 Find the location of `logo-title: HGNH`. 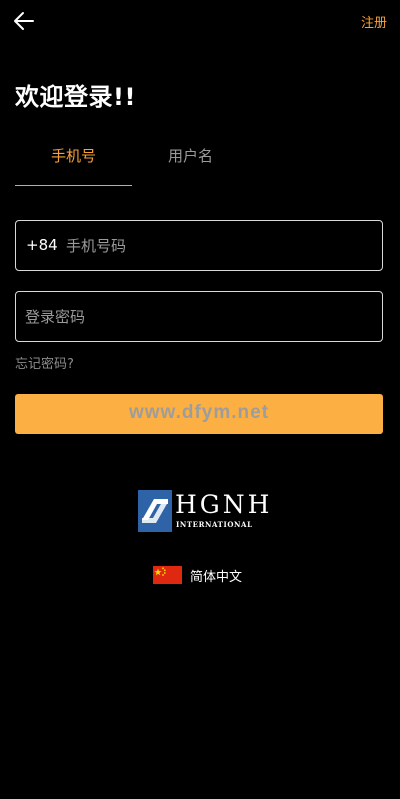

logo-title: HGNH is located at coordinates (224, 504).